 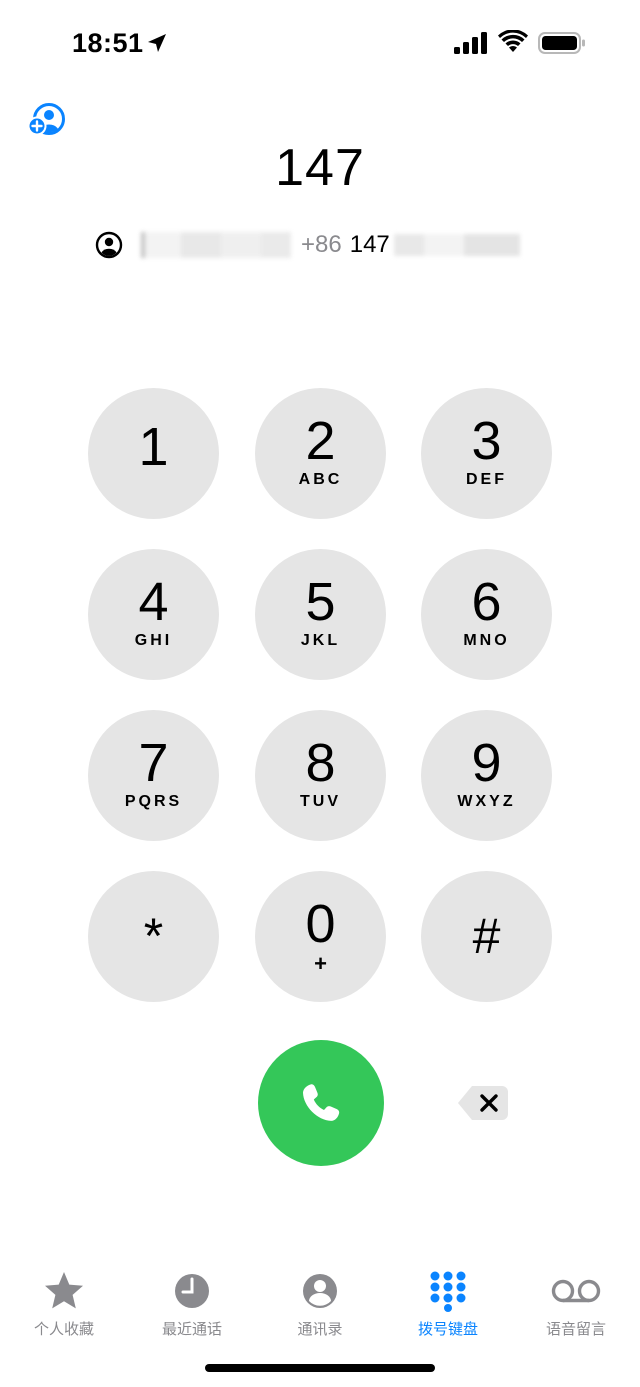 I want to click on key-0: 0 +, so click(x=320, y=936).